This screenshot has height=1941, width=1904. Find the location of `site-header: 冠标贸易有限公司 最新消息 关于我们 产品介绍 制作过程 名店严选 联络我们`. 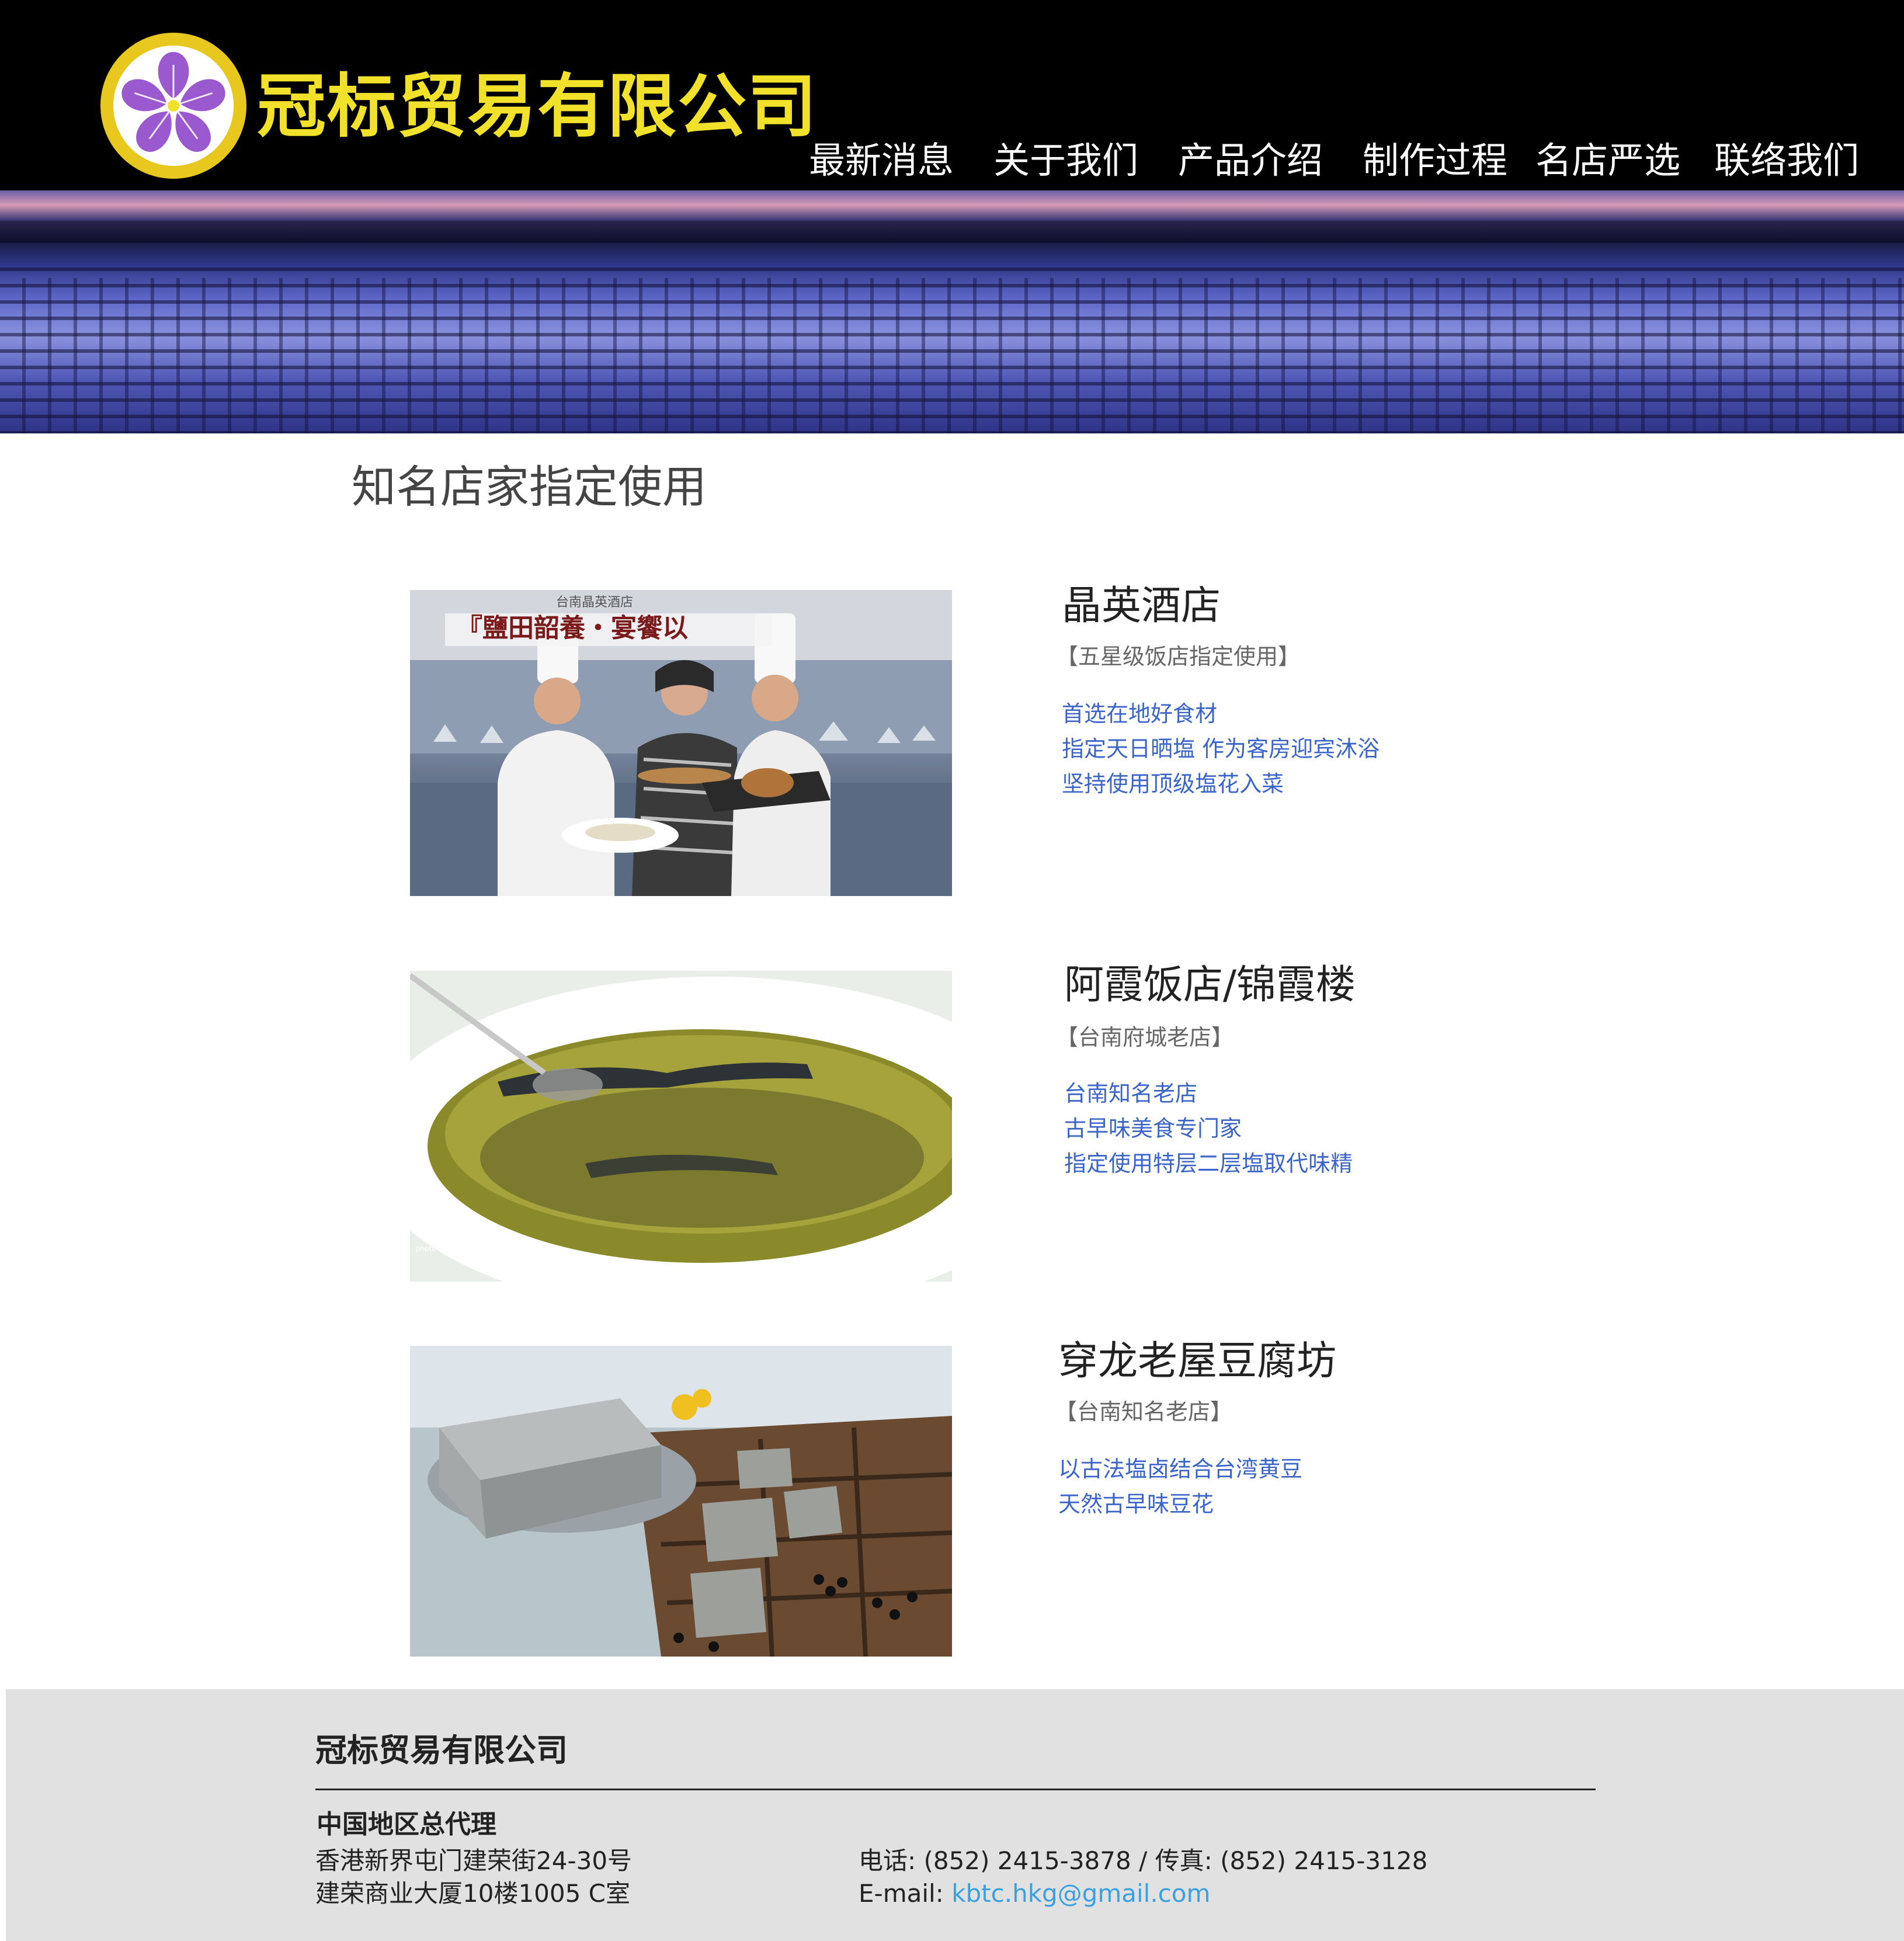

site-header: 冠标贸易有限公司 最新消息 关于我们 产品介绍 制作过程 名店严选 联络我们 is located at coordinates (952, 95).